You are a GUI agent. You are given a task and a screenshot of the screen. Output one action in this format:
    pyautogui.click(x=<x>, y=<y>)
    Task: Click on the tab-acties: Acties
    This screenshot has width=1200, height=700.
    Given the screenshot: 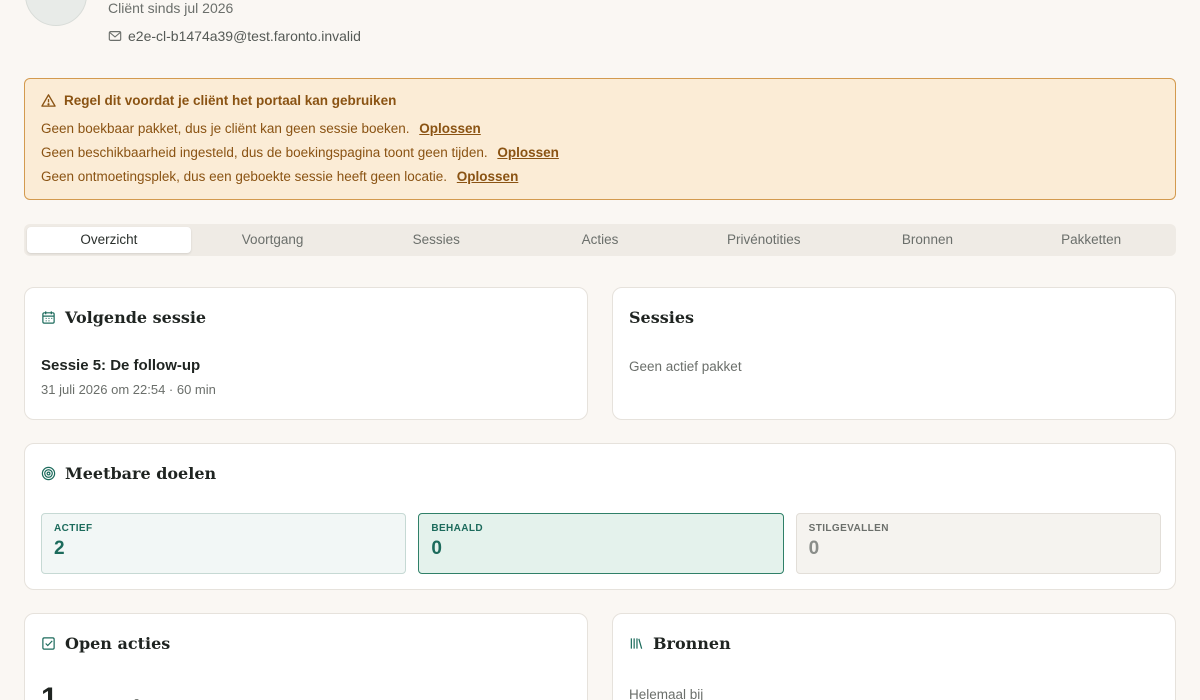 What is the action you would take?
    pyautogui.click(x=600, y=240)
    